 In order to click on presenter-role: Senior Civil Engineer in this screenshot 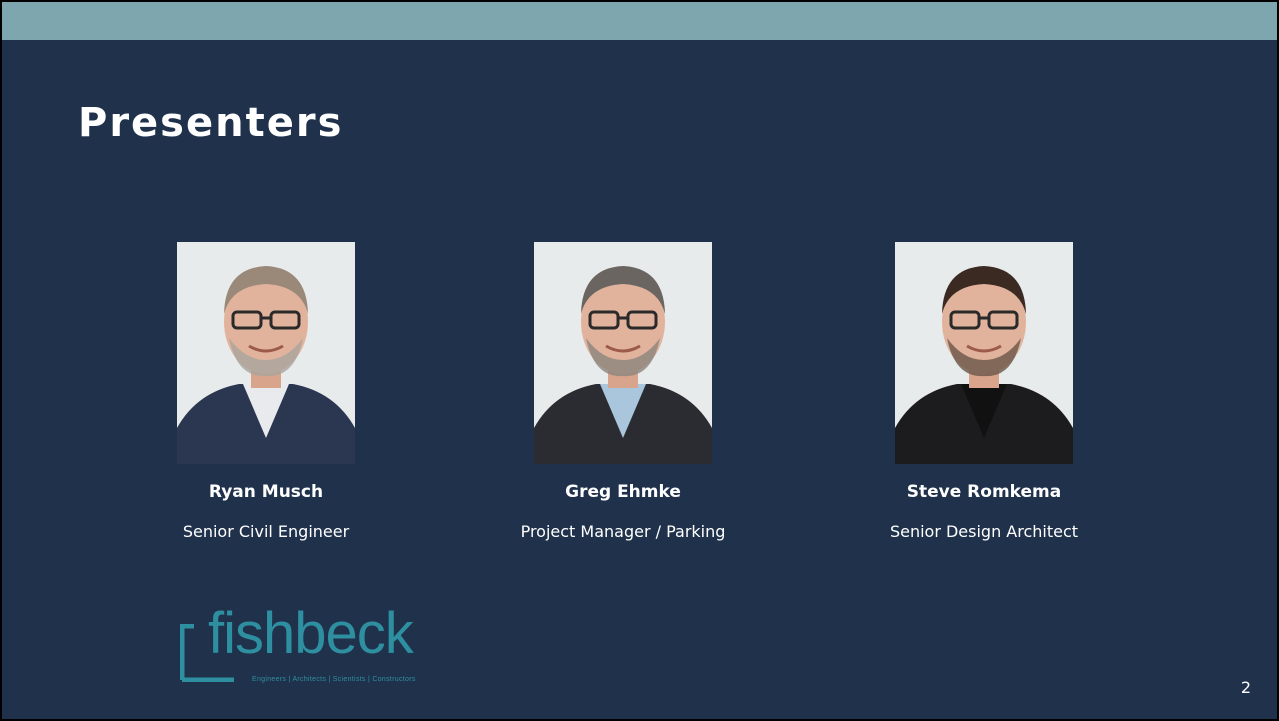, I will do `click(266, 531)`.